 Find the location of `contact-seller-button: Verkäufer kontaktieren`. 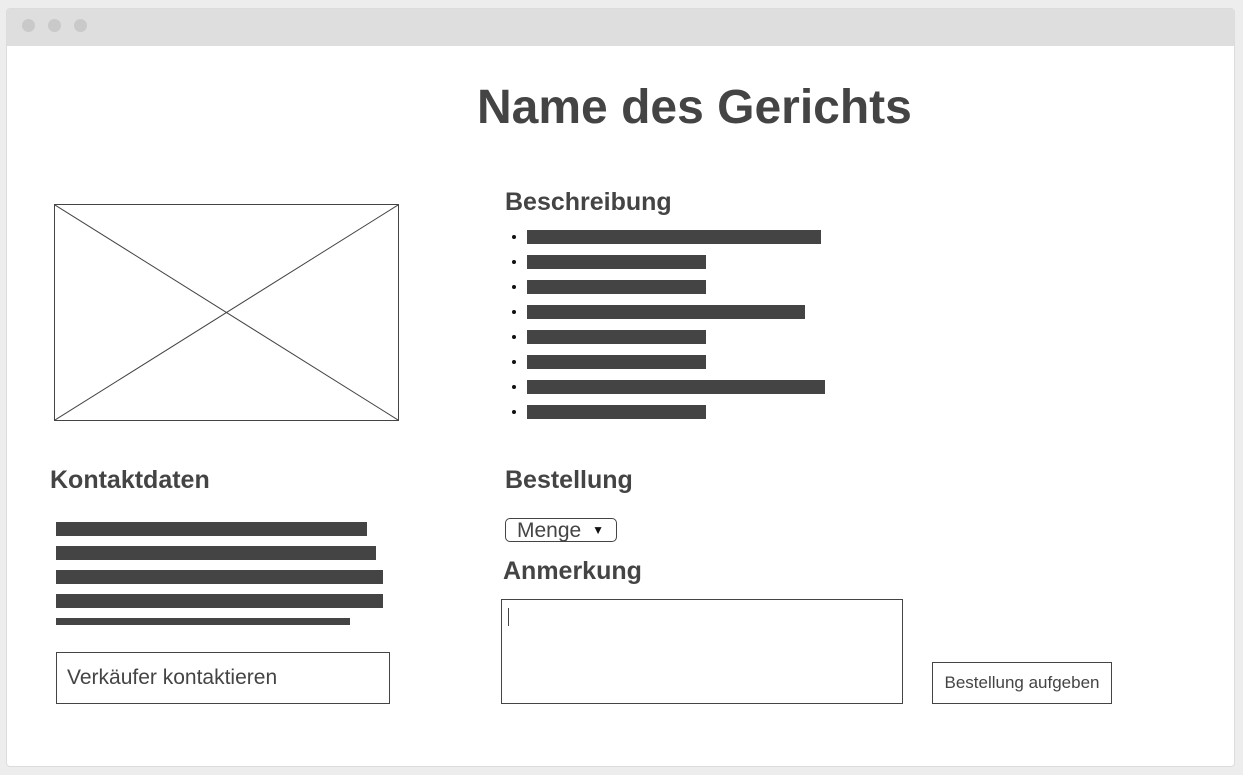

contact-seller-button: Verkäufer kontaktieren is located at coordinates (223, 678).